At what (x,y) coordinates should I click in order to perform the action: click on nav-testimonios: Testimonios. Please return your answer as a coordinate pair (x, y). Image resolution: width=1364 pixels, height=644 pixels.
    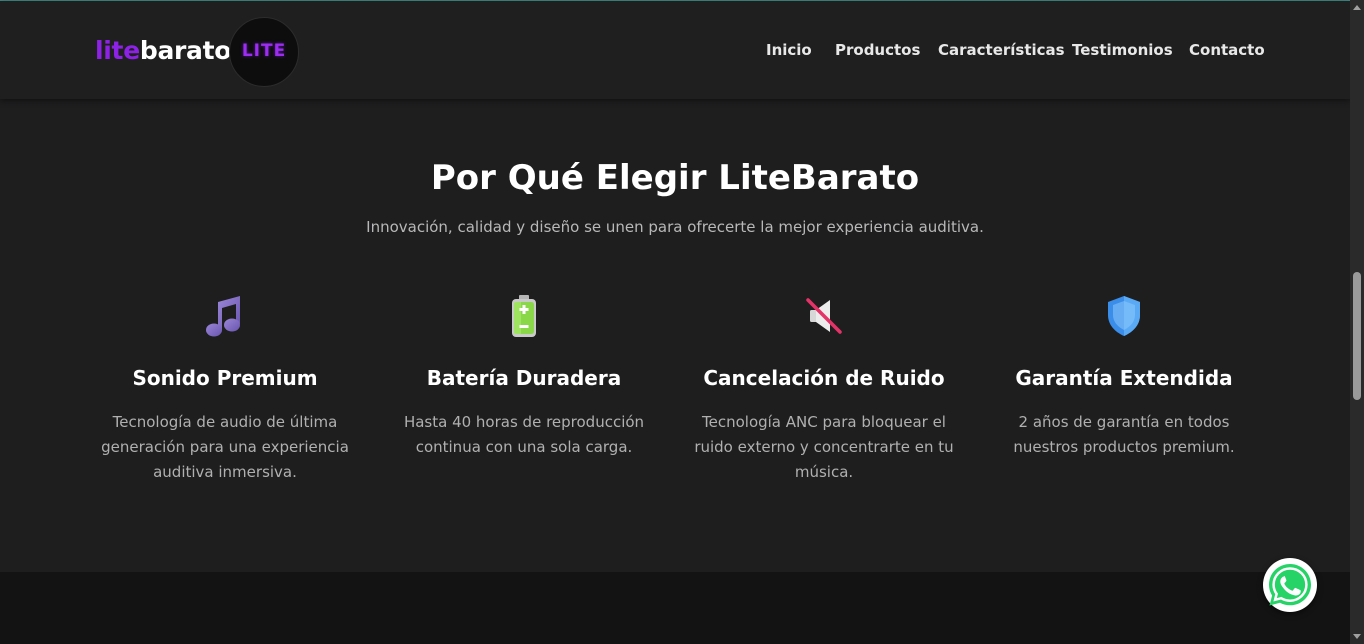
    Looking at the image, I should click on (1122, 50).